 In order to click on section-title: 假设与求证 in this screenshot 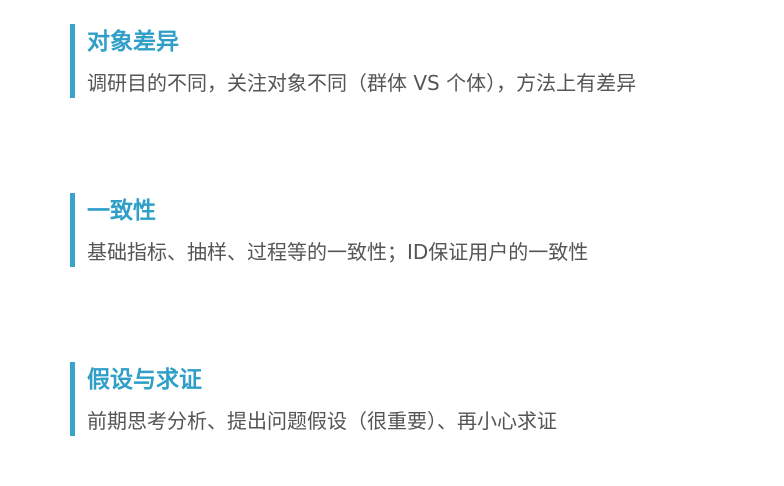, I will do `click(144, 380)`.